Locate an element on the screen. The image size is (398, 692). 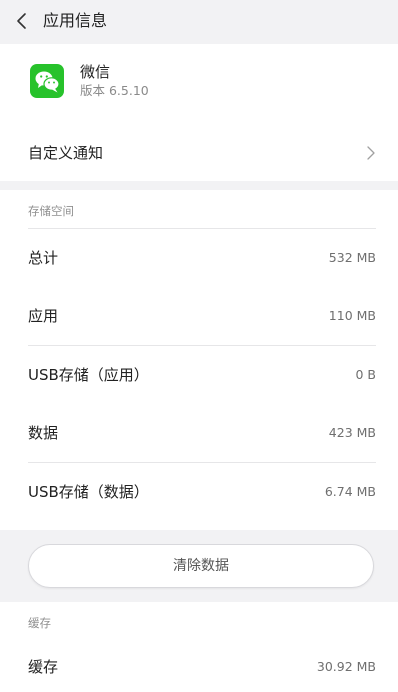
row-value: 110 MB is located at coordinates (352, 315).